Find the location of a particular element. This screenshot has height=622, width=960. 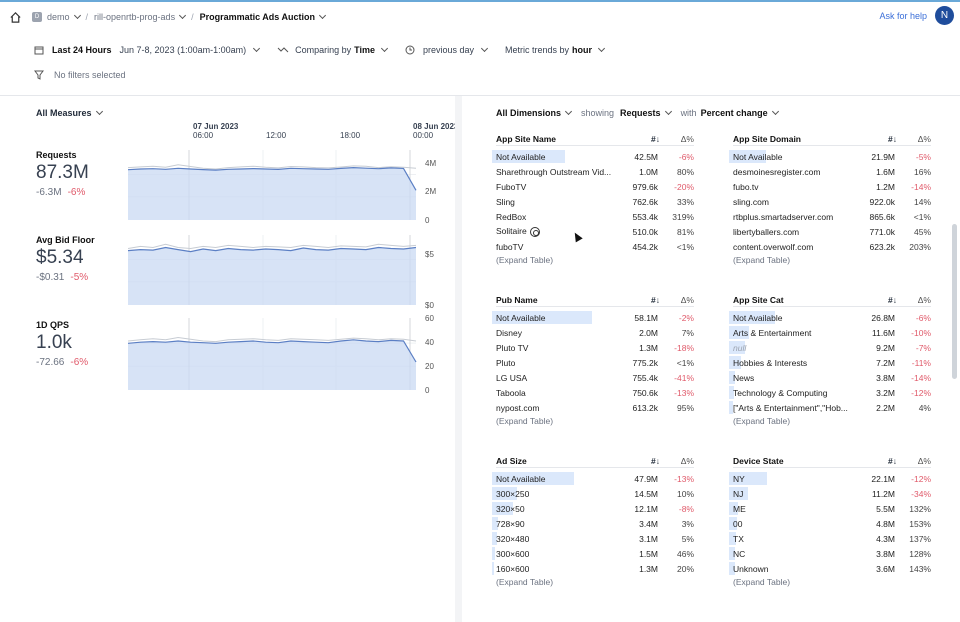

table-row: RedBox 553.4k 319% is located at coordinates (595, 216).